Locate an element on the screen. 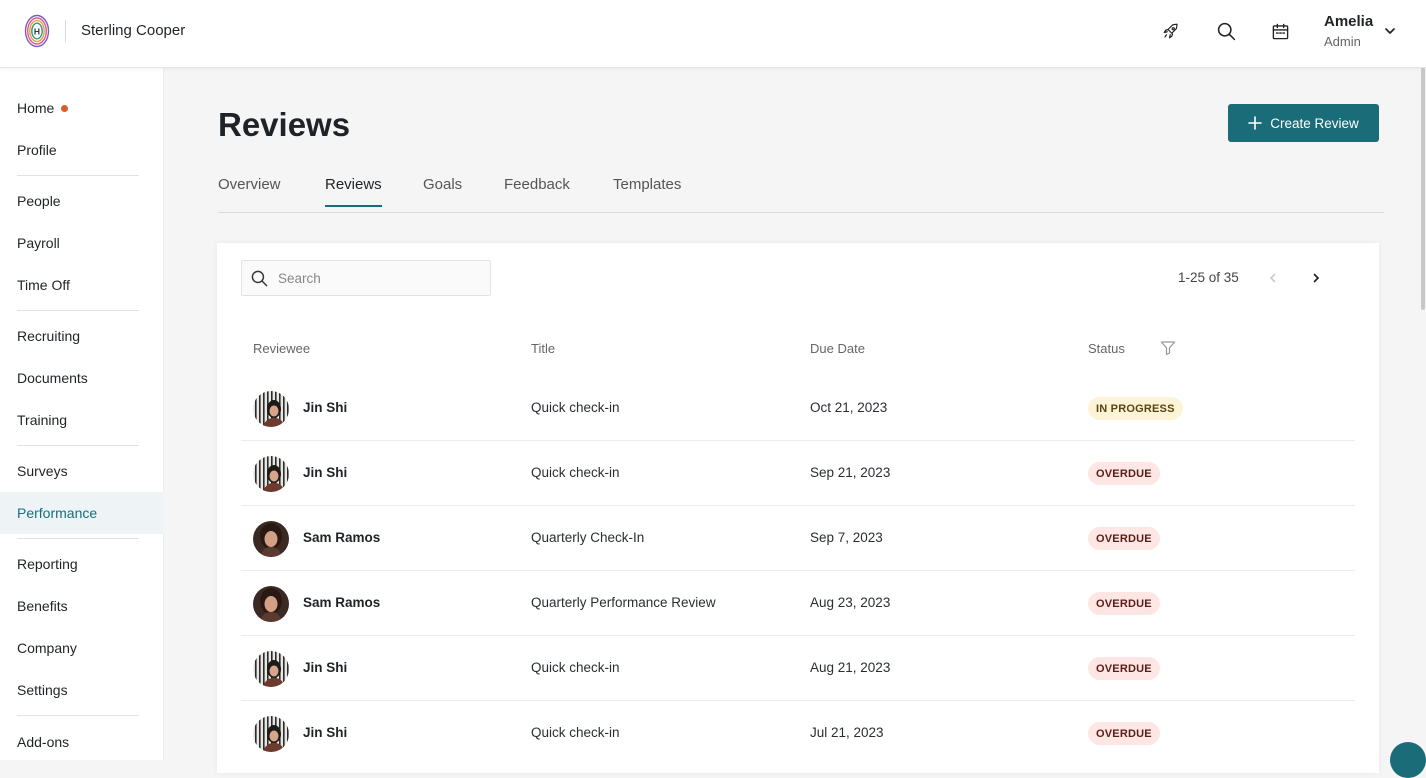 The height and width of the screenshot is (778, 1426). next-page-button is located at coordinates (1316, 278).